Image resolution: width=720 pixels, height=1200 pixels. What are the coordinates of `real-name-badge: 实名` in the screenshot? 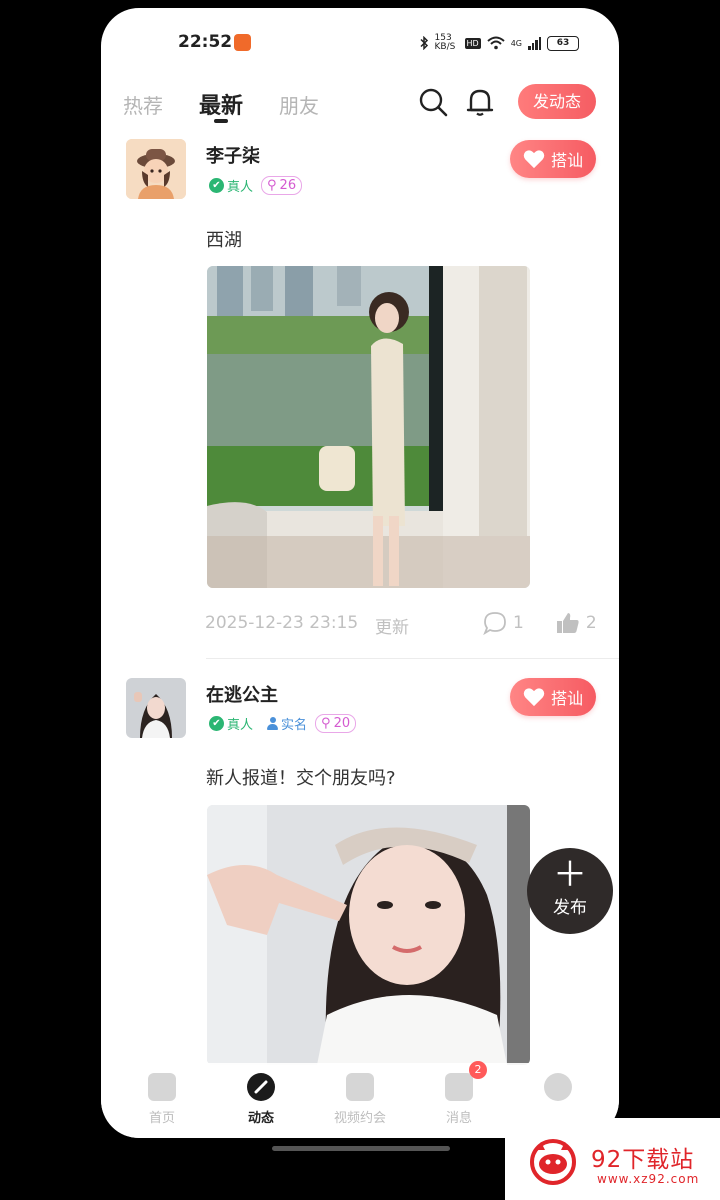 It's located at (287, 723).